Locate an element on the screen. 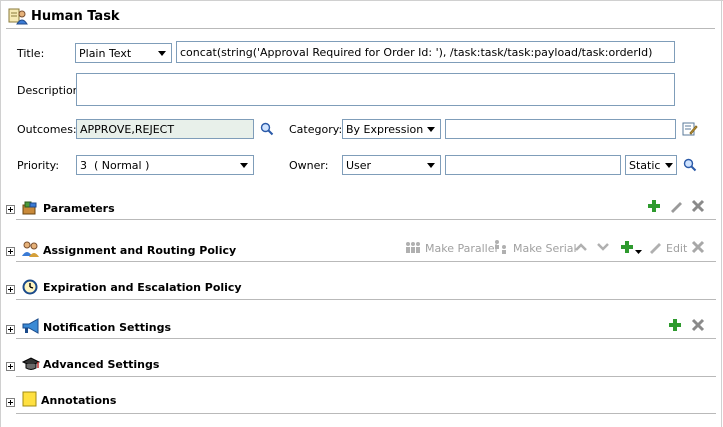  human-task-icon is located at coordinates (18, 16).